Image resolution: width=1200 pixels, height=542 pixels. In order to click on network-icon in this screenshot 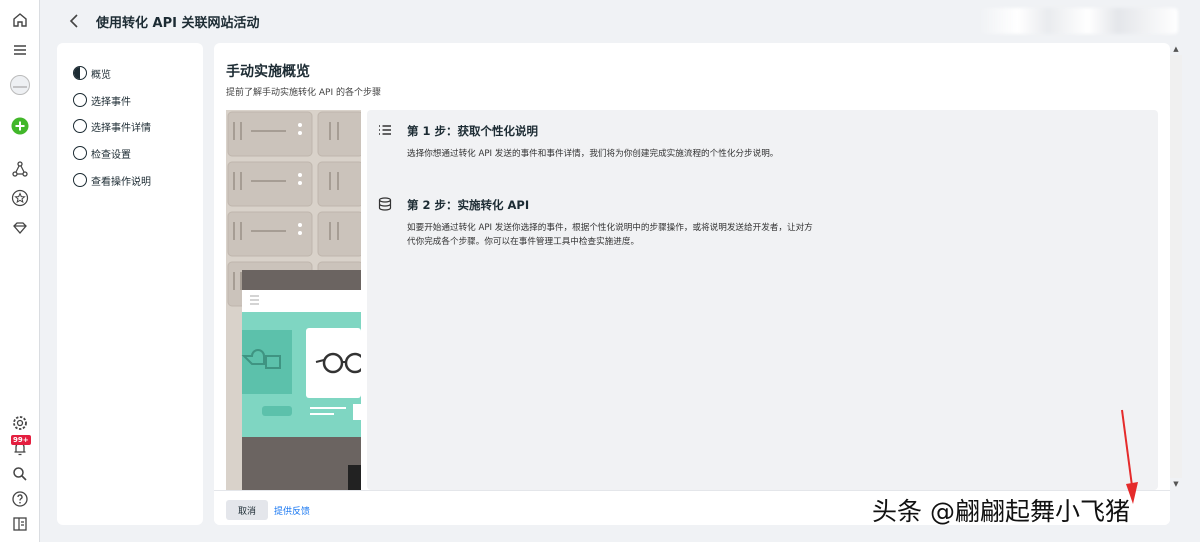, I will do `click(20, 169)`.